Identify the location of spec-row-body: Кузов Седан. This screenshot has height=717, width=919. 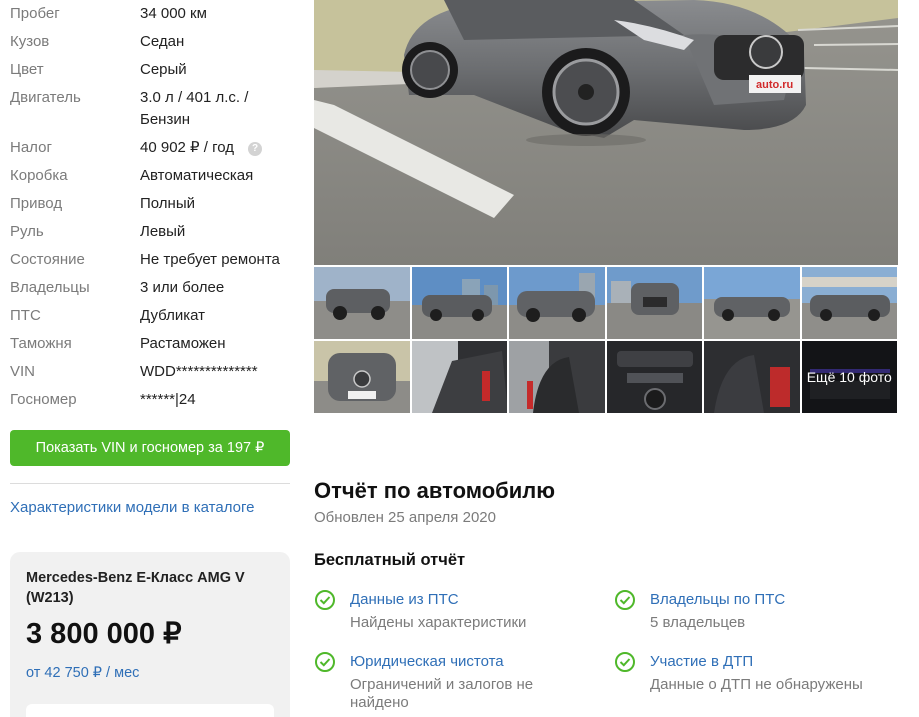
(155, 42).